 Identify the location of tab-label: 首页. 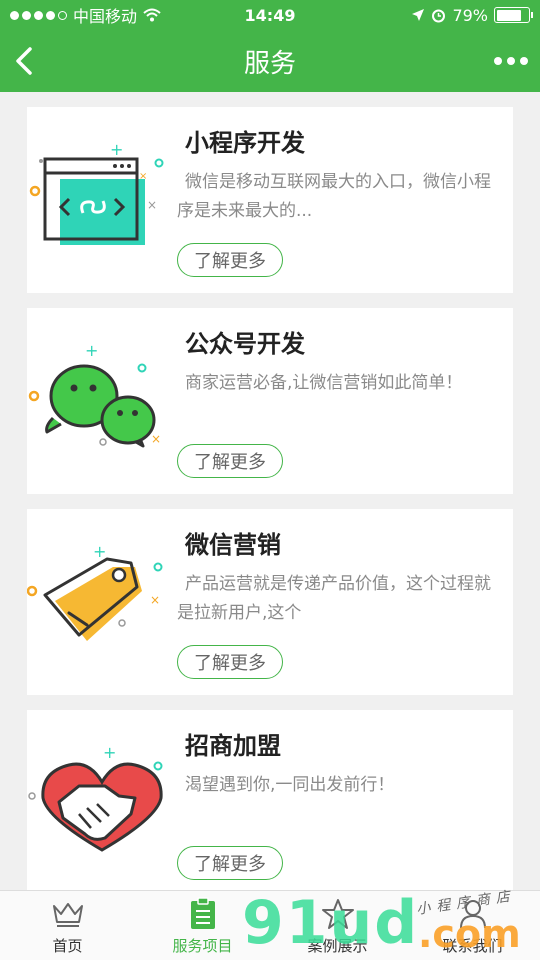
(67, 946).